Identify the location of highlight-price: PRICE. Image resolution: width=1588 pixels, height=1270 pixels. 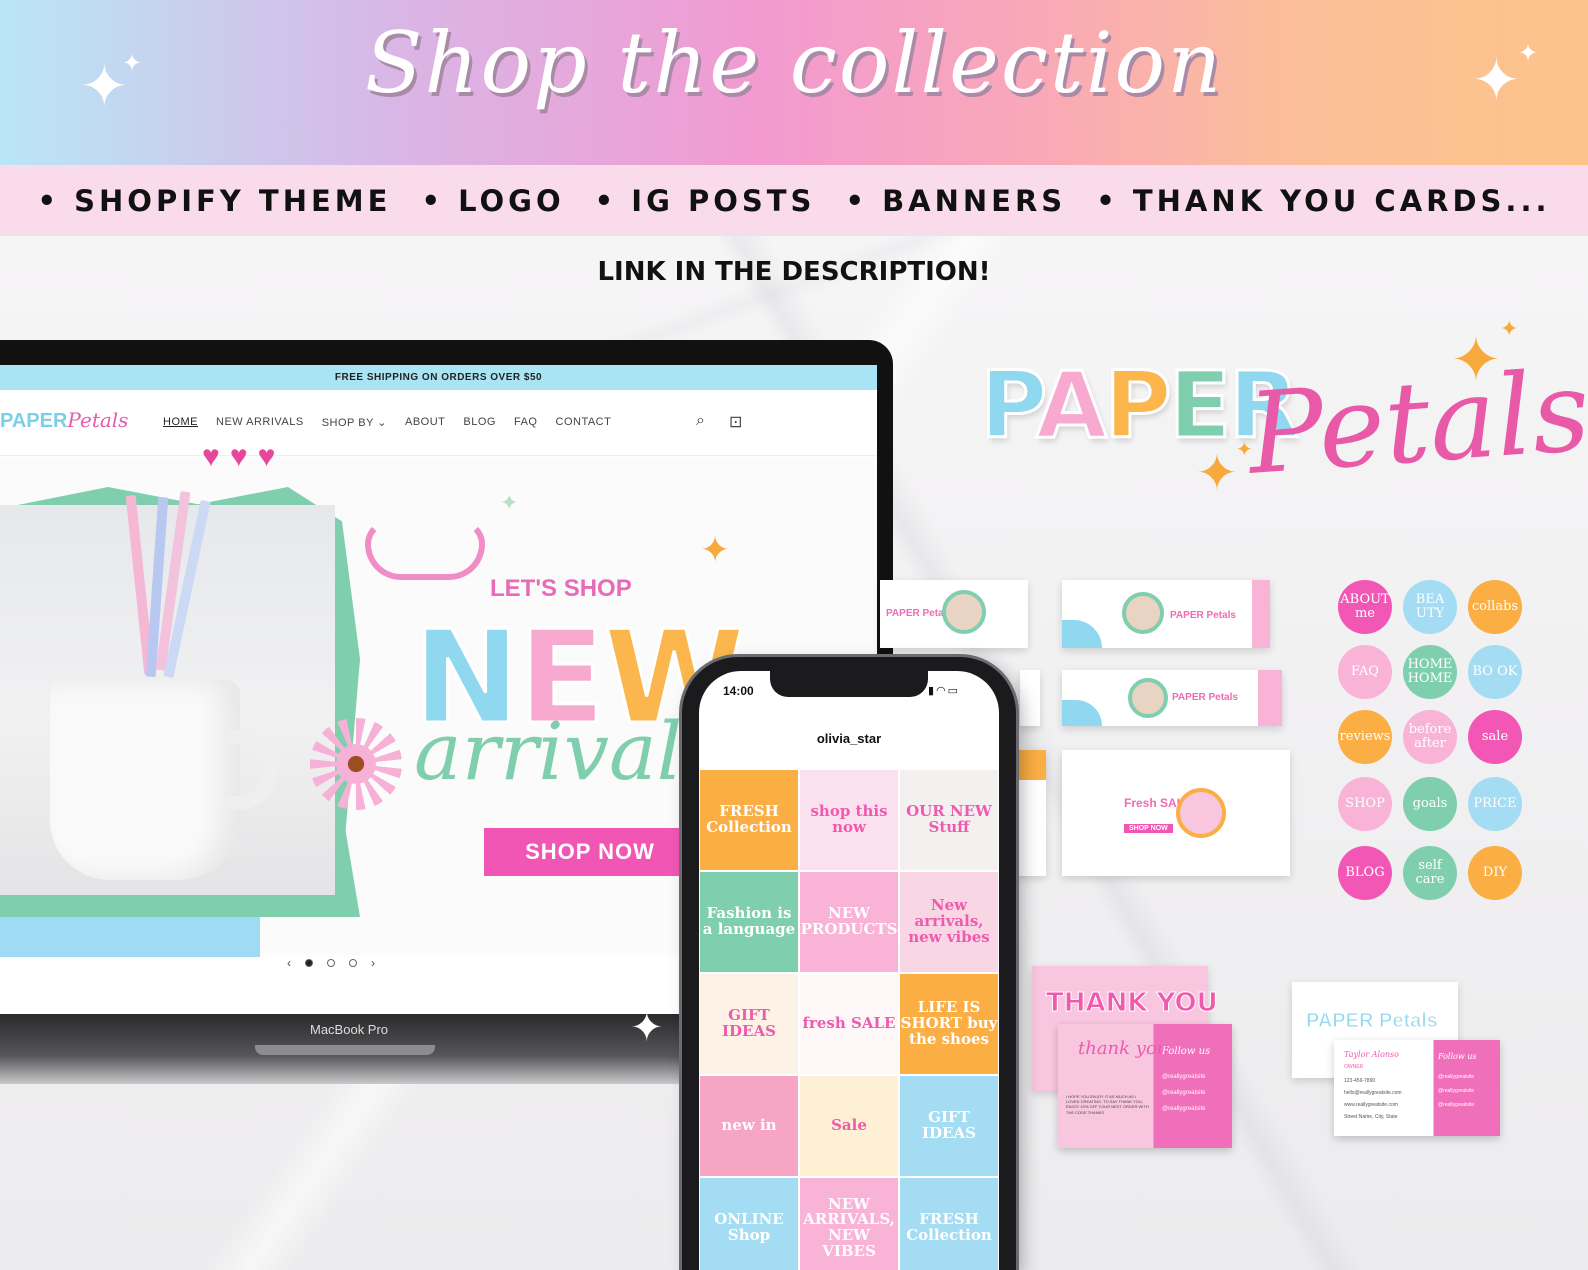
(1495, 804).